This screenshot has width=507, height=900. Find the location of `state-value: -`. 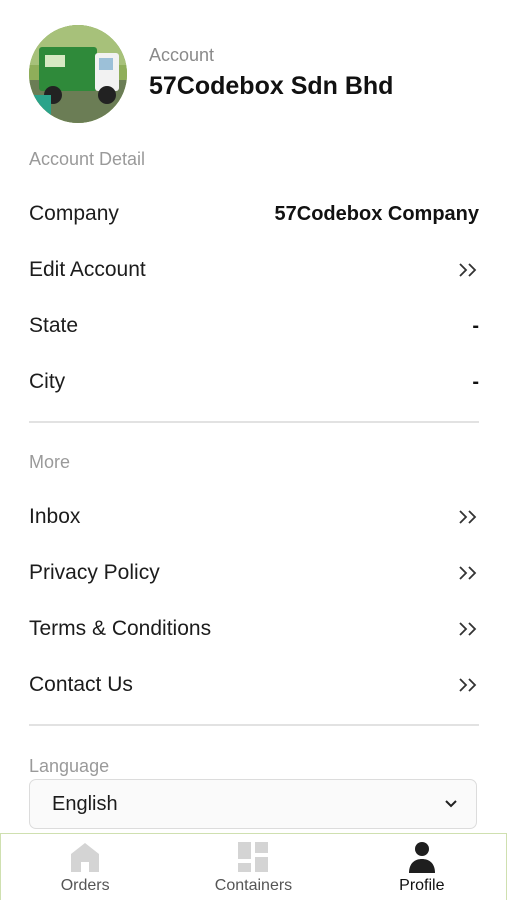

state-value: - is located at coordinates (475, 325).